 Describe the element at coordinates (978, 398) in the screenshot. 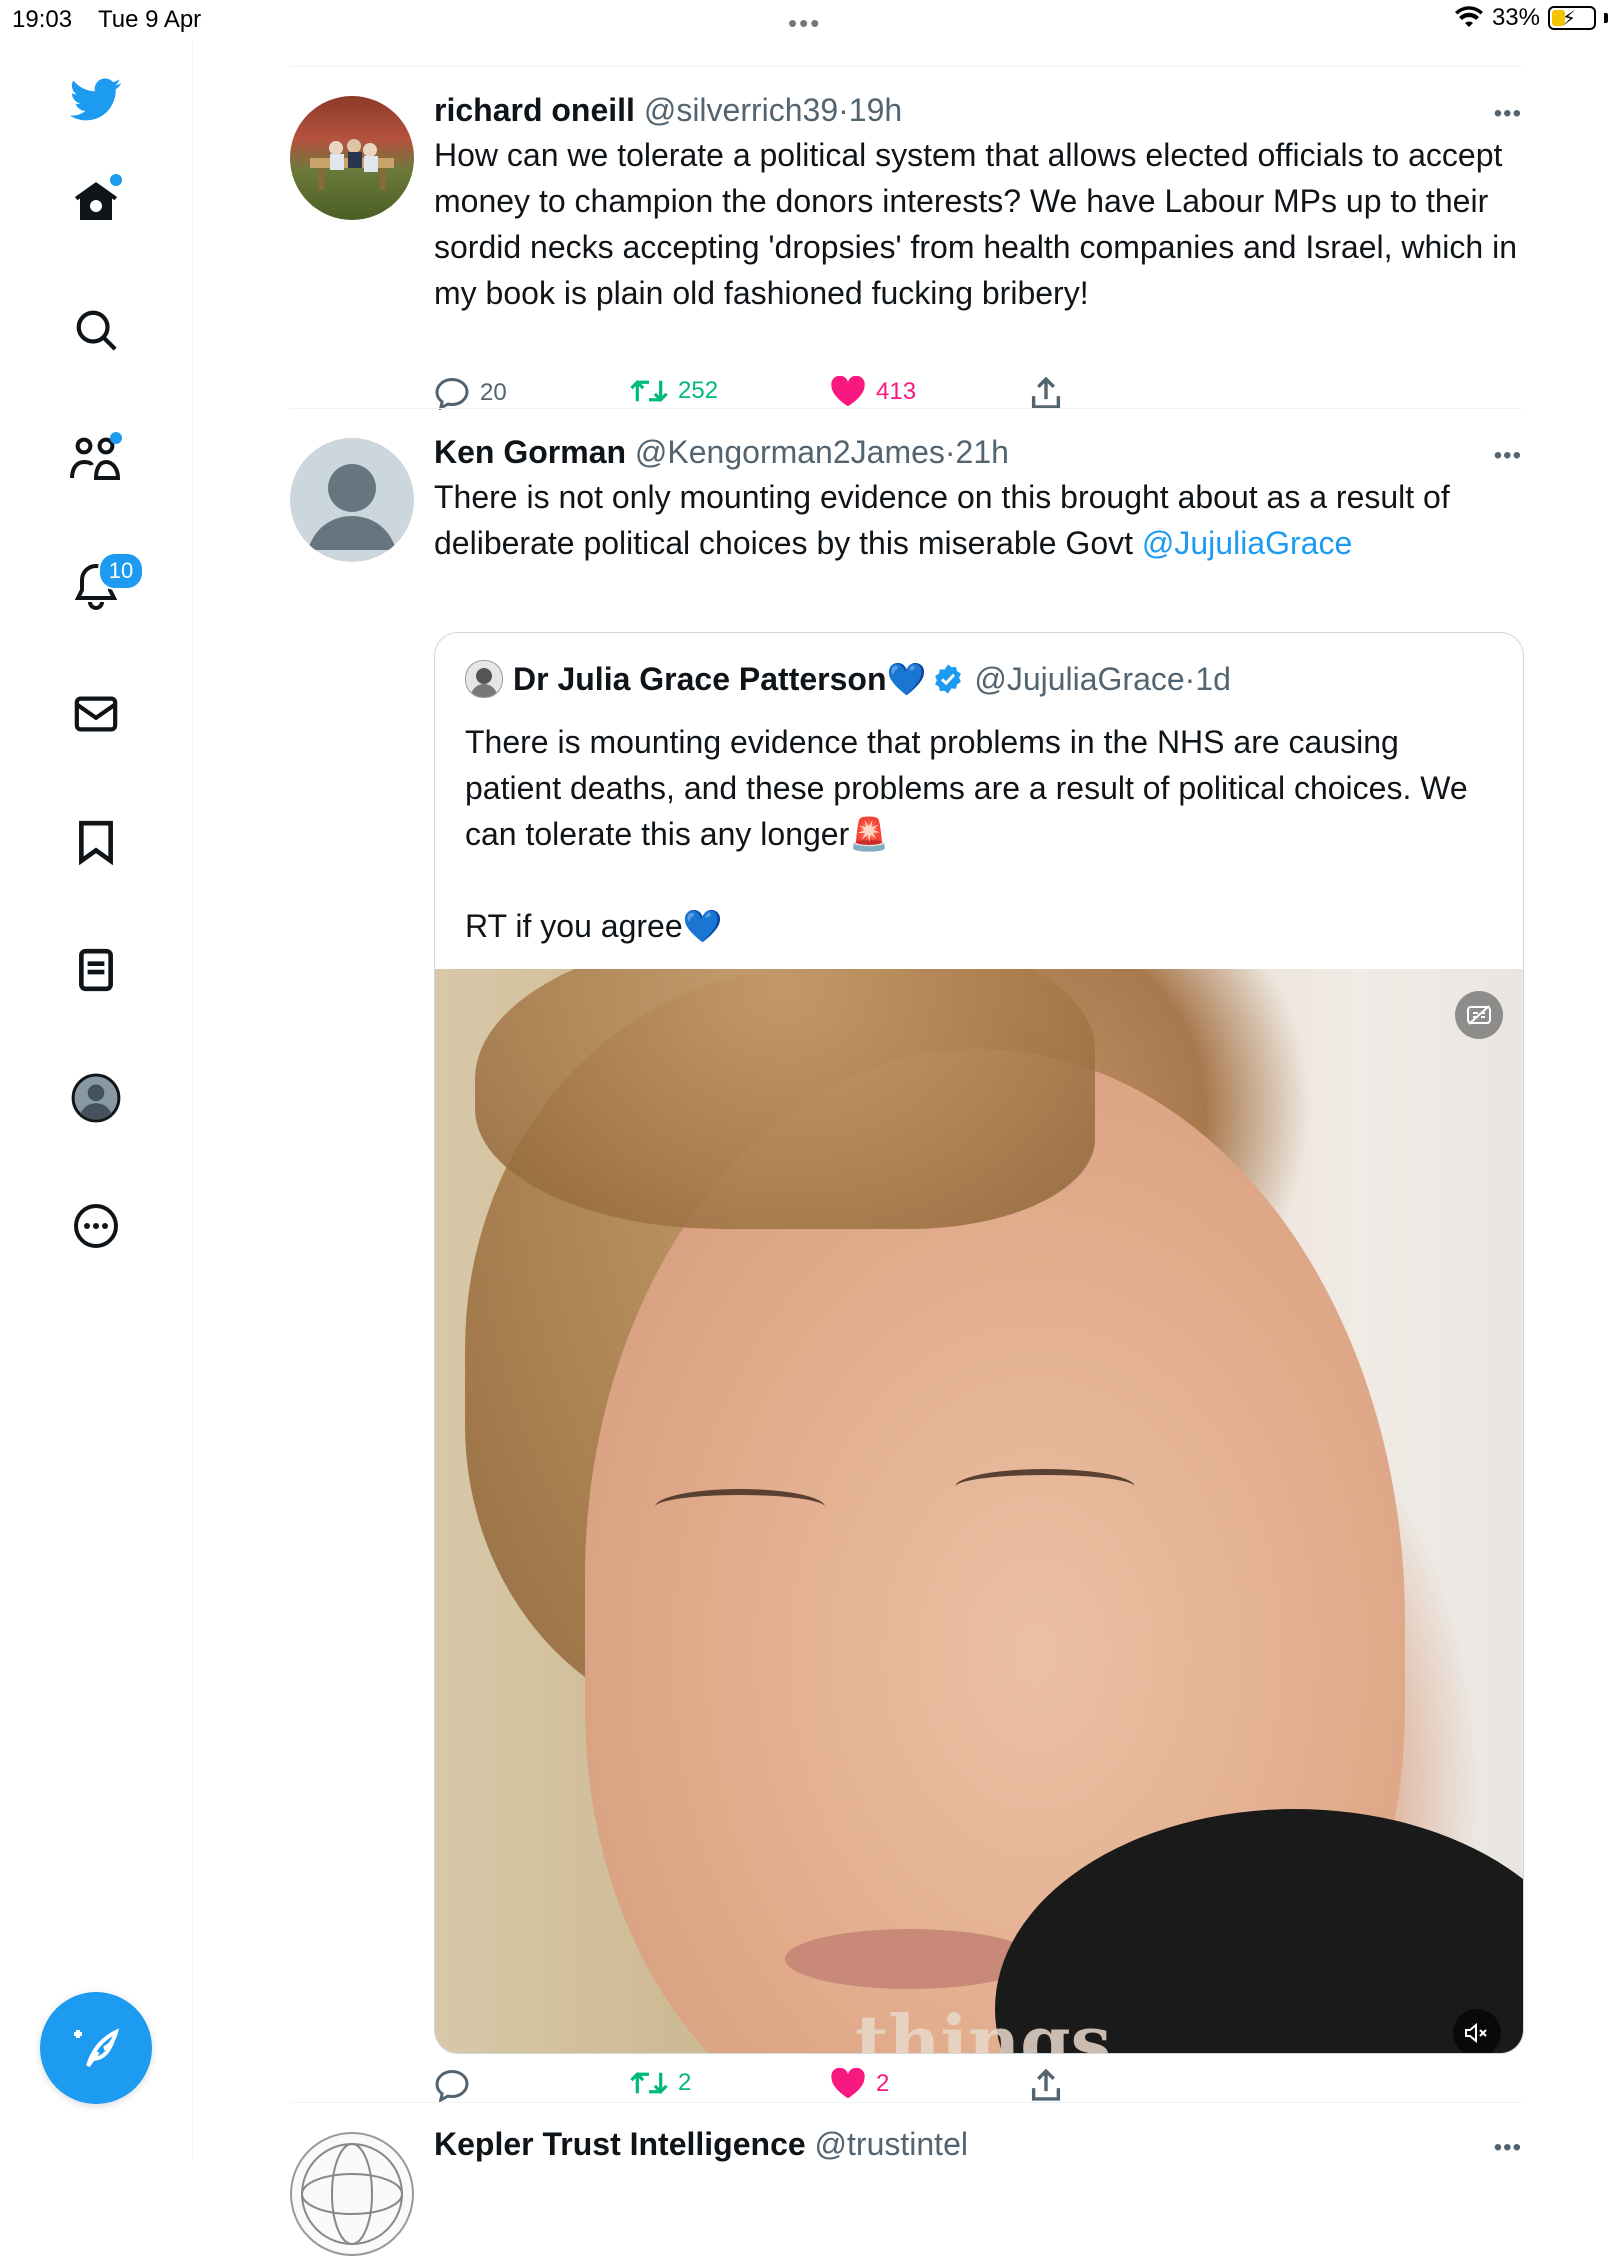

I see `tweet-actions: 20 252 413` at that location.